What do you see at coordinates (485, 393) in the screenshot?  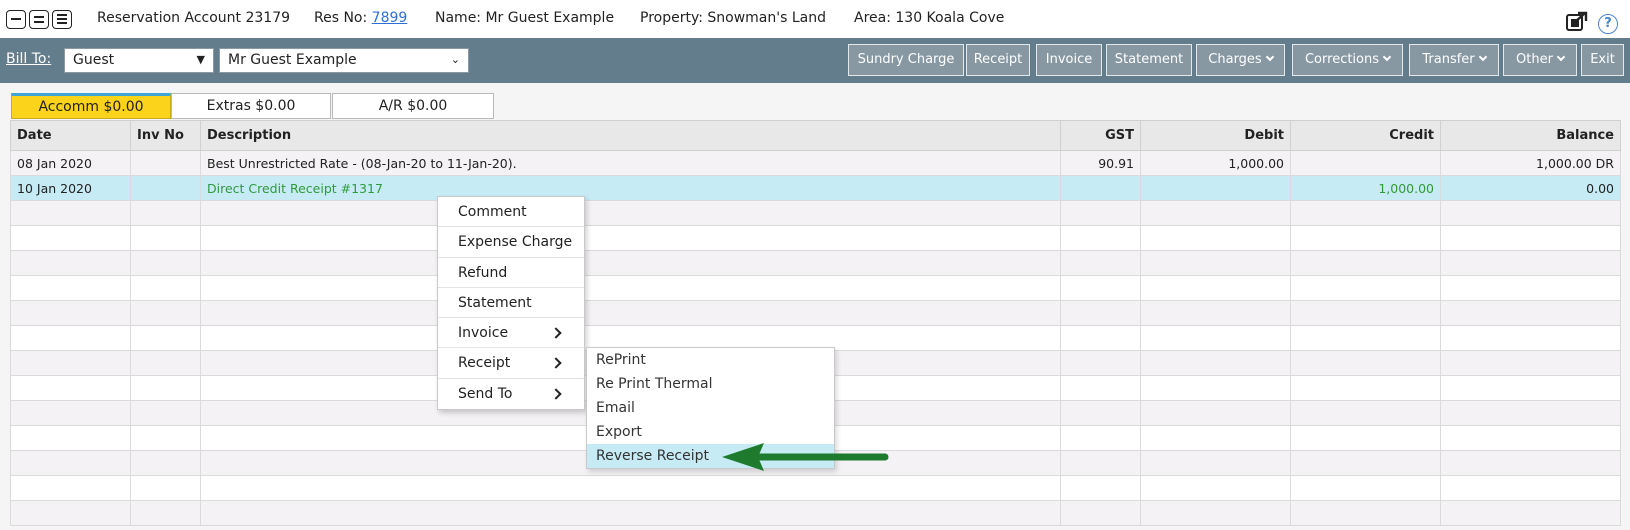 I see `menu-item-send-to-label: Send To` at bounding box center [485, 393].